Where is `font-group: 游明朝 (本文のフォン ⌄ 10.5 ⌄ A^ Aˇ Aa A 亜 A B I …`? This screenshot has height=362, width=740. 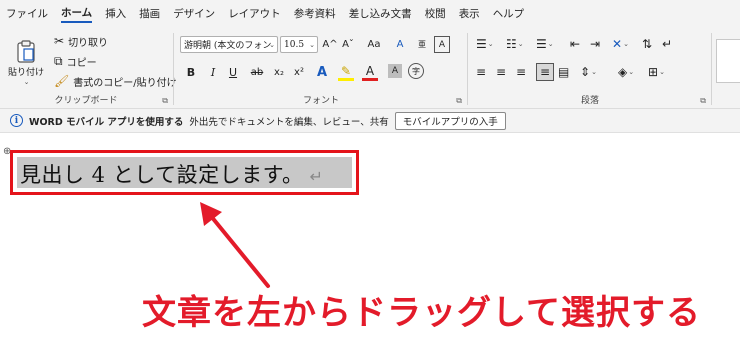
font-group: 游明朝 (本文のフォン ⌄ 10.5 ⌄ A^ Aˇ Aa A 亜 A B I … is located at coordinates (321, 68).